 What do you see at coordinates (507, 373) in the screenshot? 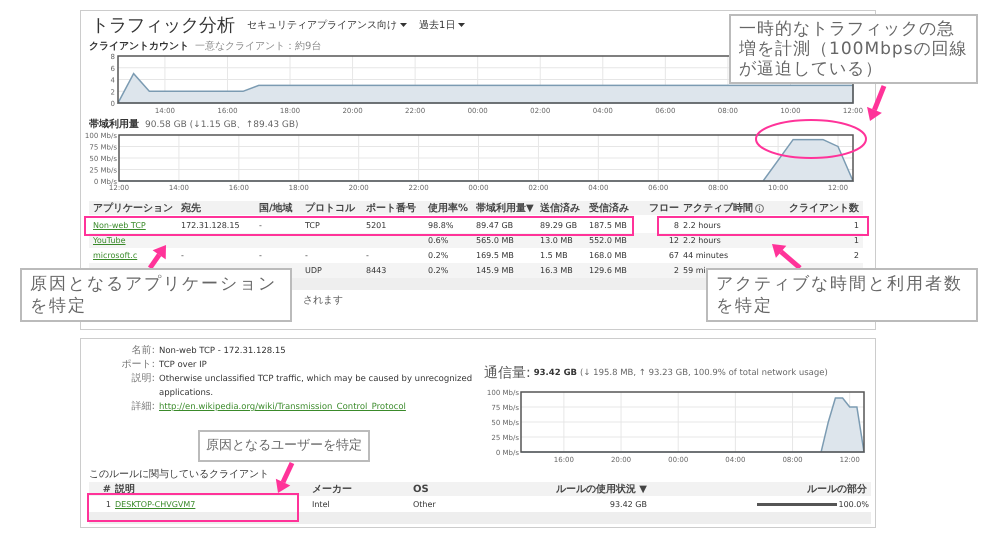
I see `usage-title: 通信量:` at bounding box center [507, 373].